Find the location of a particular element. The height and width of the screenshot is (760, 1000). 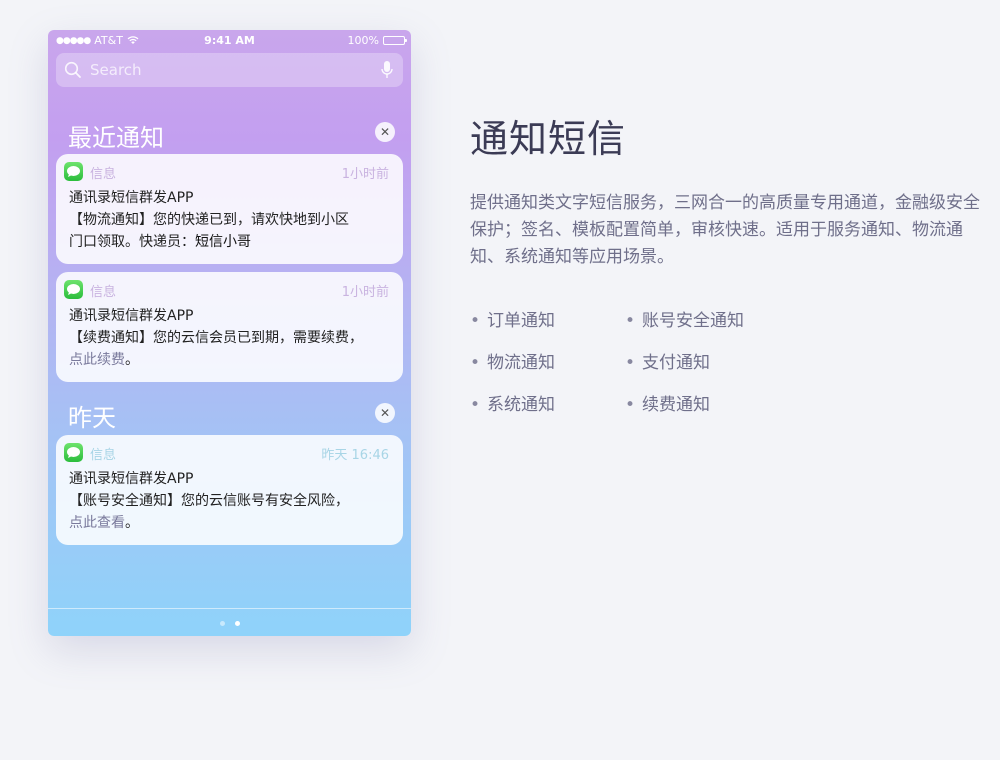

feature-label: 系统通知 is located at coordinates (521, 405).